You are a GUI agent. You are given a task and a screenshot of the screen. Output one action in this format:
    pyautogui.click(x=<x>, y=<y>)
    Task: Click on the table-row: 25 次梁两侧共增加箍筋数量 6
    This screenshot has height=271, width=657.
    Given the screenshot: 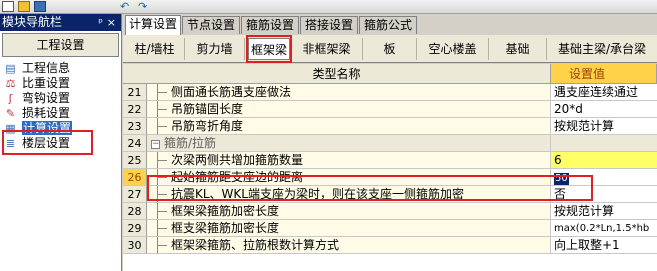 What is the action you would take?
    pyautogui.click(x=390, y=160)
    